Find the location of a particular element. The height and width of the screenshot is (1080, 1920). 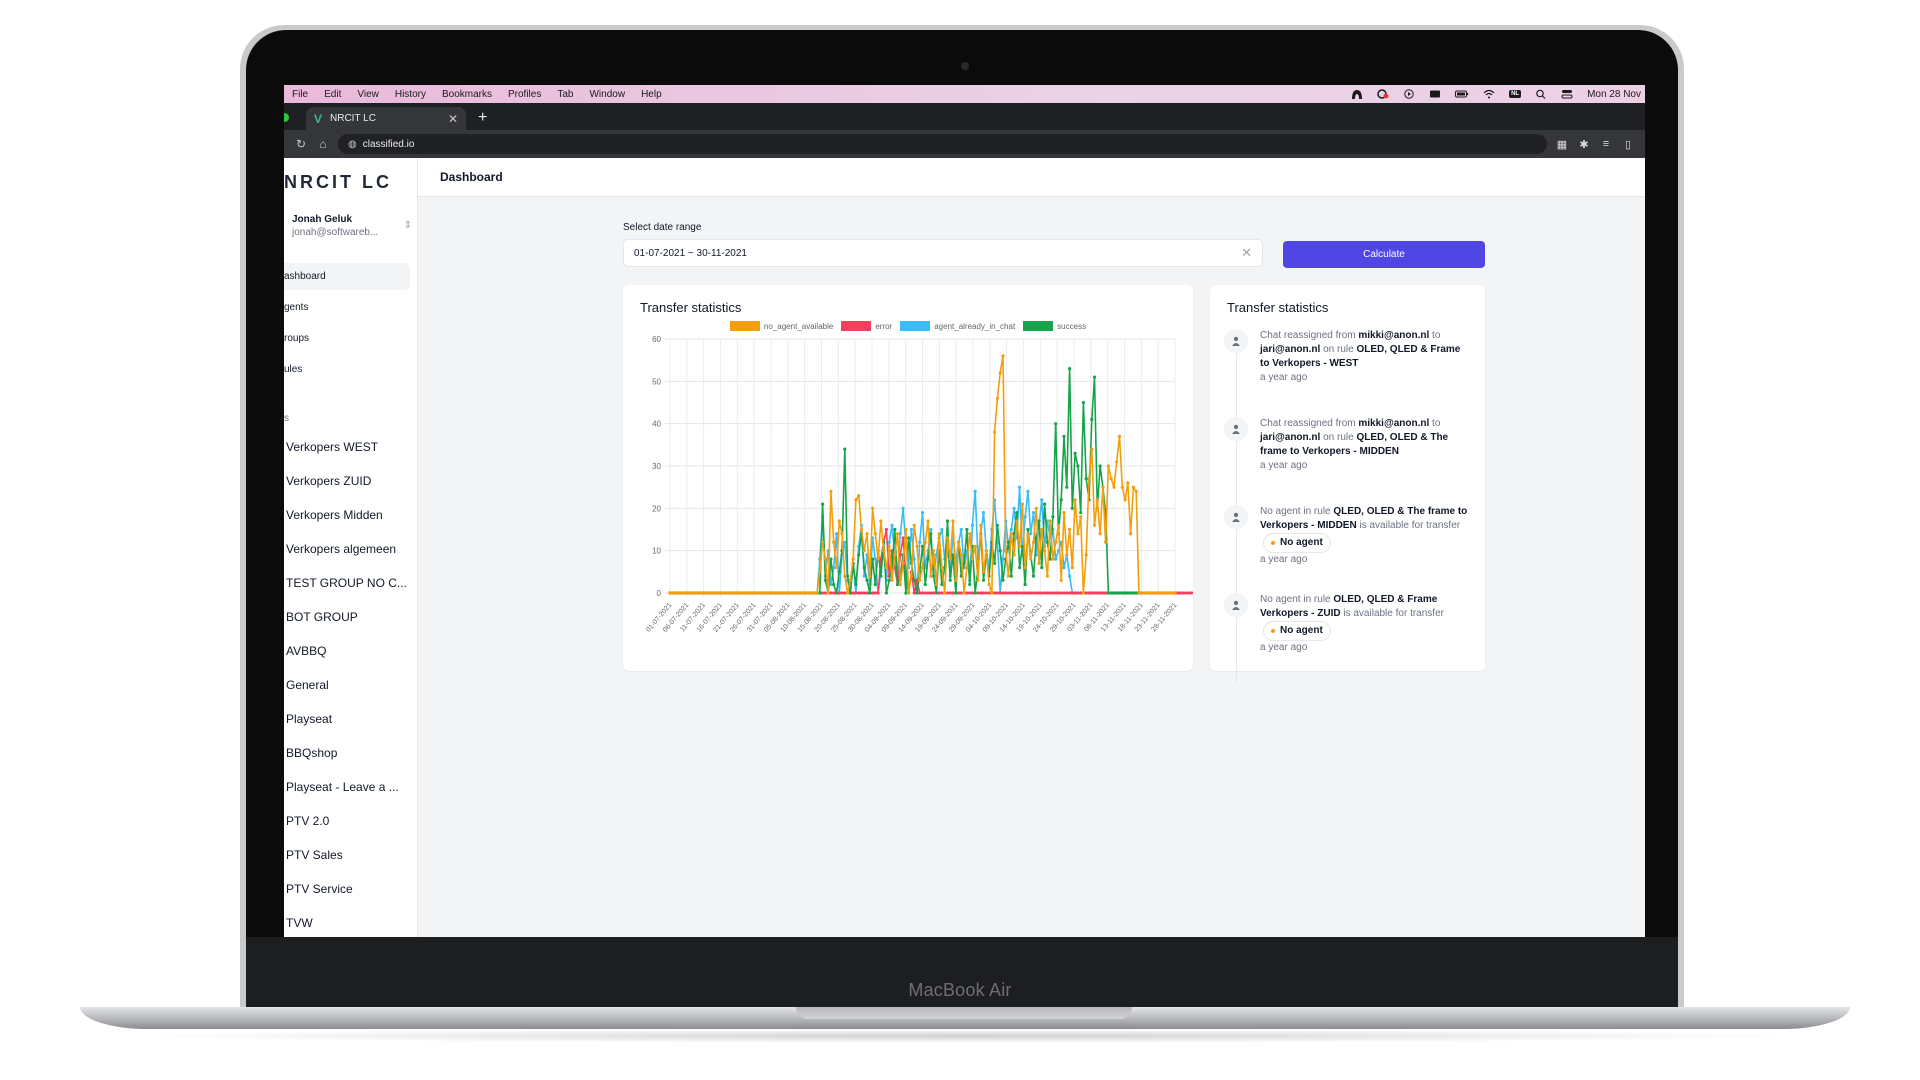

legend-item: no_agent_available is located at coordinates (781, 326).